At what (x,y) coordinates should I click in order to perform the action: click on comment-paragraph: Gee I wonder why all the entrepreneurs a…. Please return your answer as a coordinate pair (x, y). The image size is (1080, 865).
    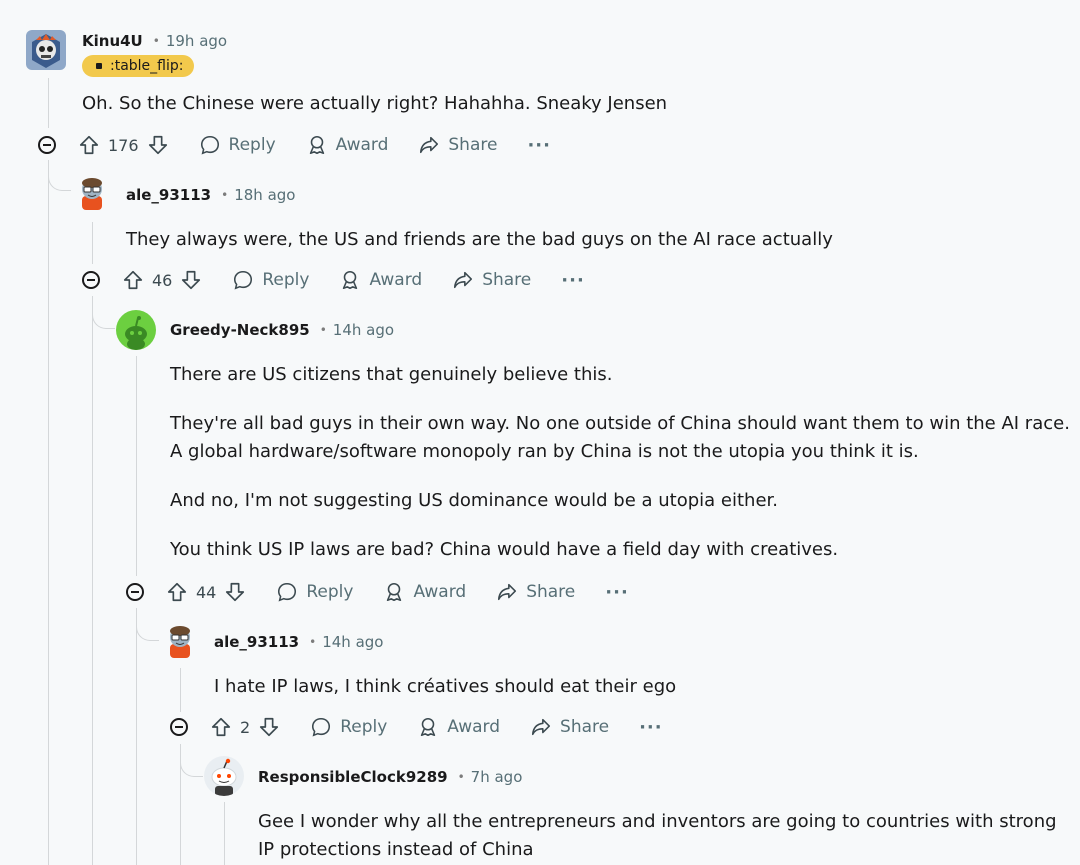
    Looking at the image, I should click on (657, 821).